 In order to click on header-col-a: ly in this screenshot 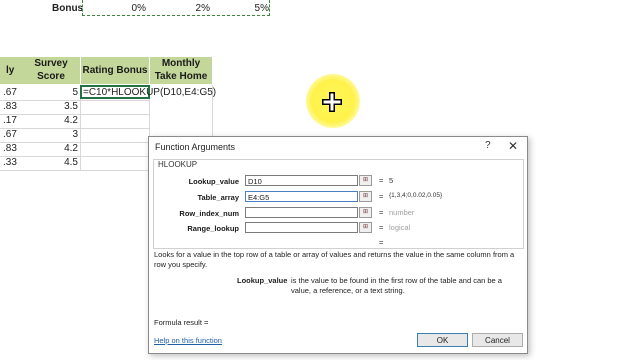, I will do `click(11, 70)`.